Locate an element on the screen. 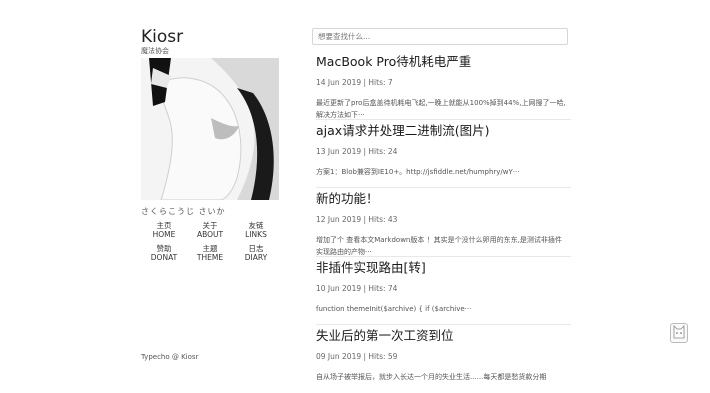  site-title: Kiosr is located at coordinates (213, 37).